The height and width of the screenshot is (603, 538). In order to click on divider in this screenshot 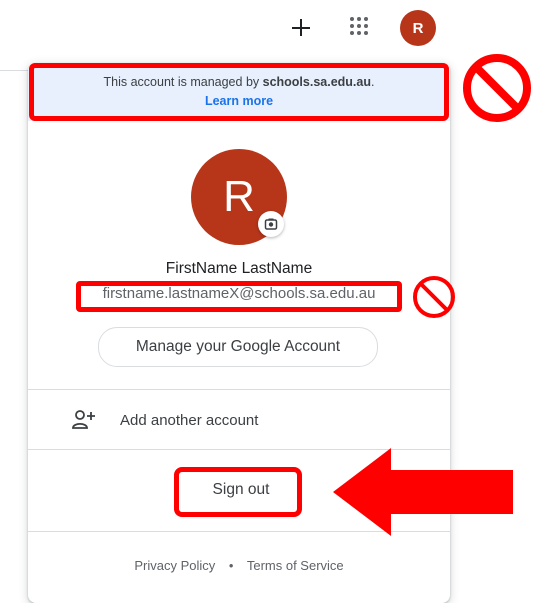, I will do `click(239, 389)`.